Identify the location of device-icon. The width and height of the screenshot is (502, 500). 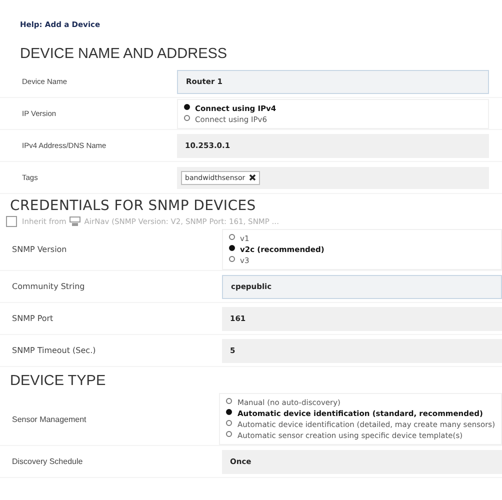
(75, 221).